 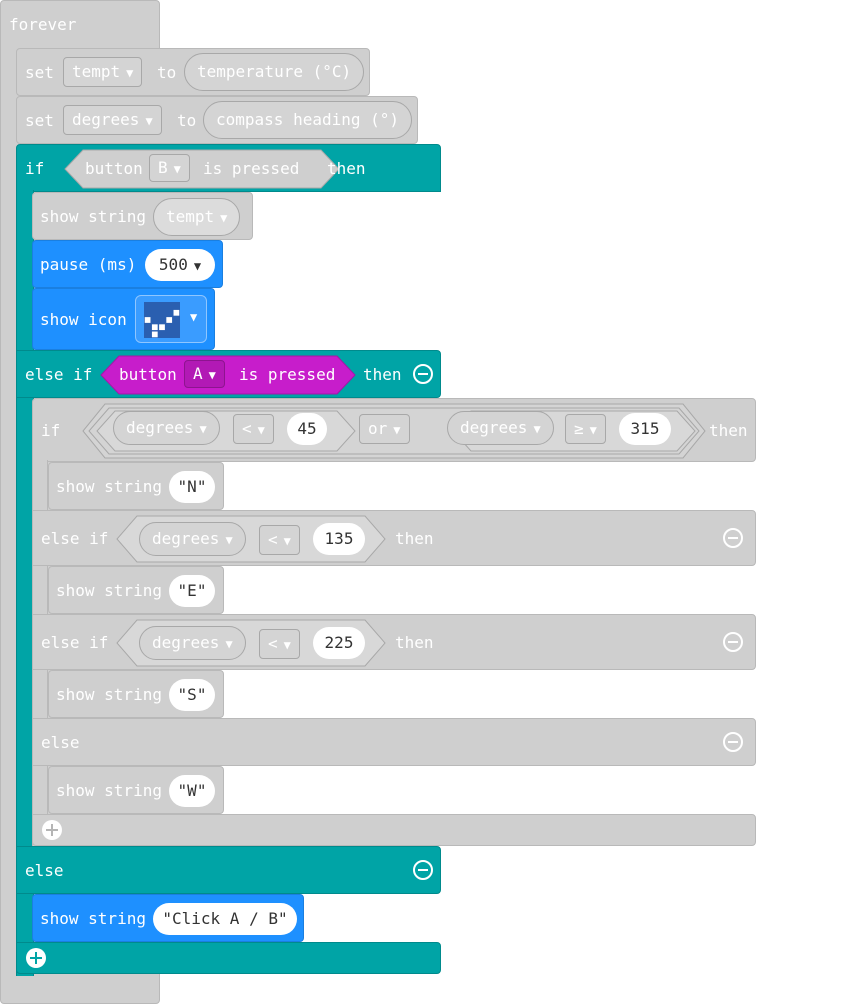 I want to click on button-key-dropdown-a: A ▼, so click(x=204, y=374).